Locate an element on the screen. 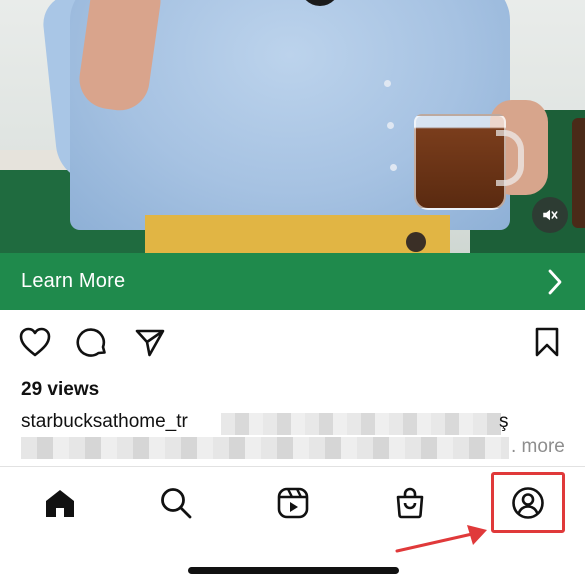  bookmark-icon is located at coordinates (547, 342).